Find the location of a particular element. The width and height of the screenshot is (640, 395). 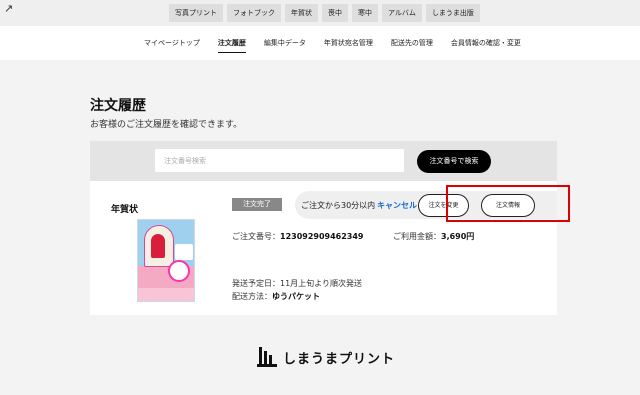

category-tab-photo-print: 写真プリント is located at coordinates (196, 13).